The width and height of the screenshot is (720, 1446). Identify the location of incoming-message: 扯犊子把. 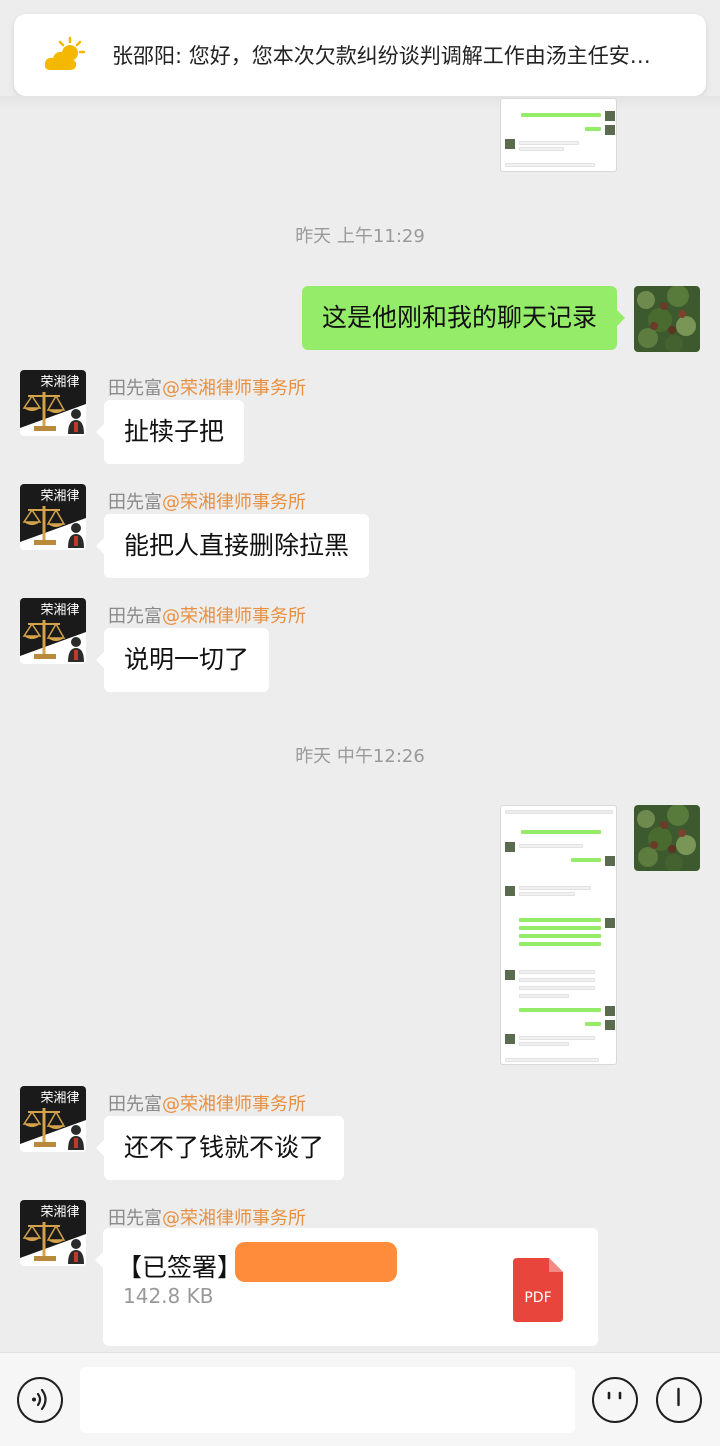
(170, 432).